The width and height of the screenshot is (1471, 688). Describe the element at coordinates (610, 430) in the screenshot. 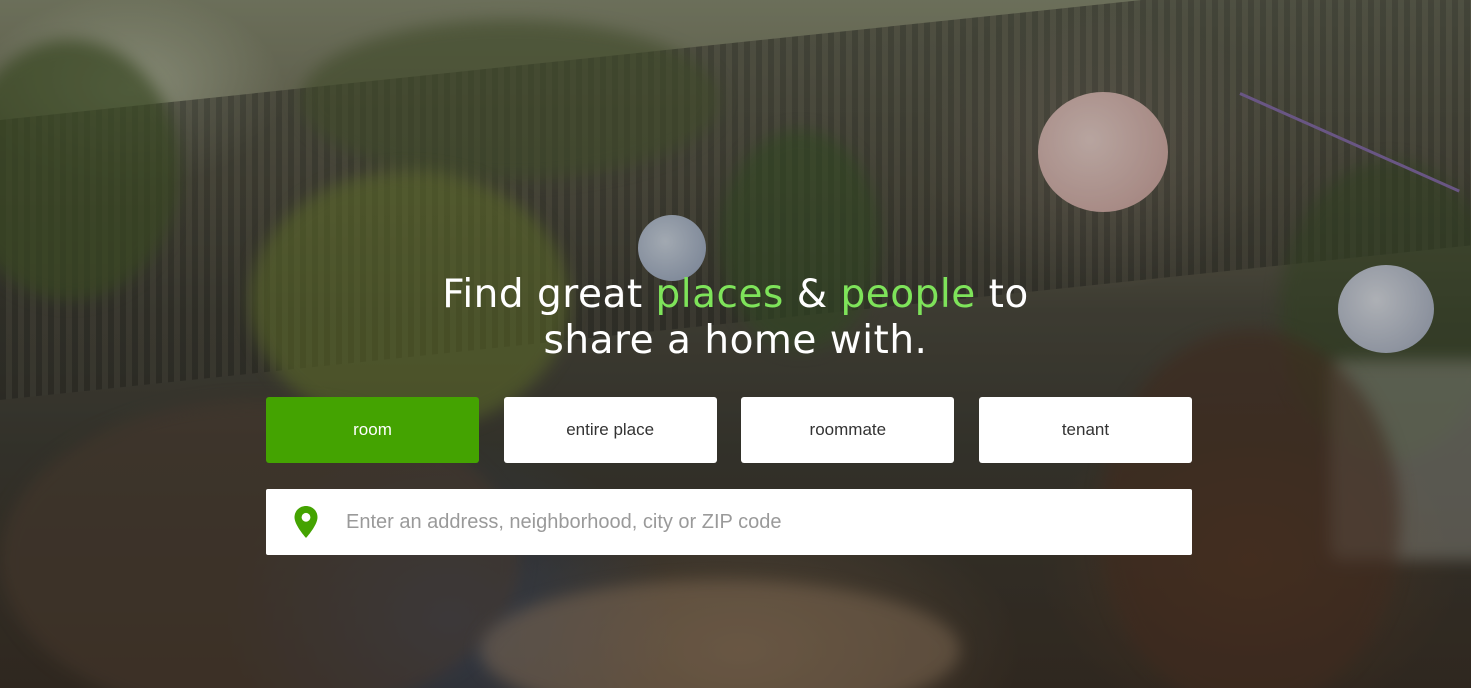

I see `tab-entire-place: entire place` at that location.